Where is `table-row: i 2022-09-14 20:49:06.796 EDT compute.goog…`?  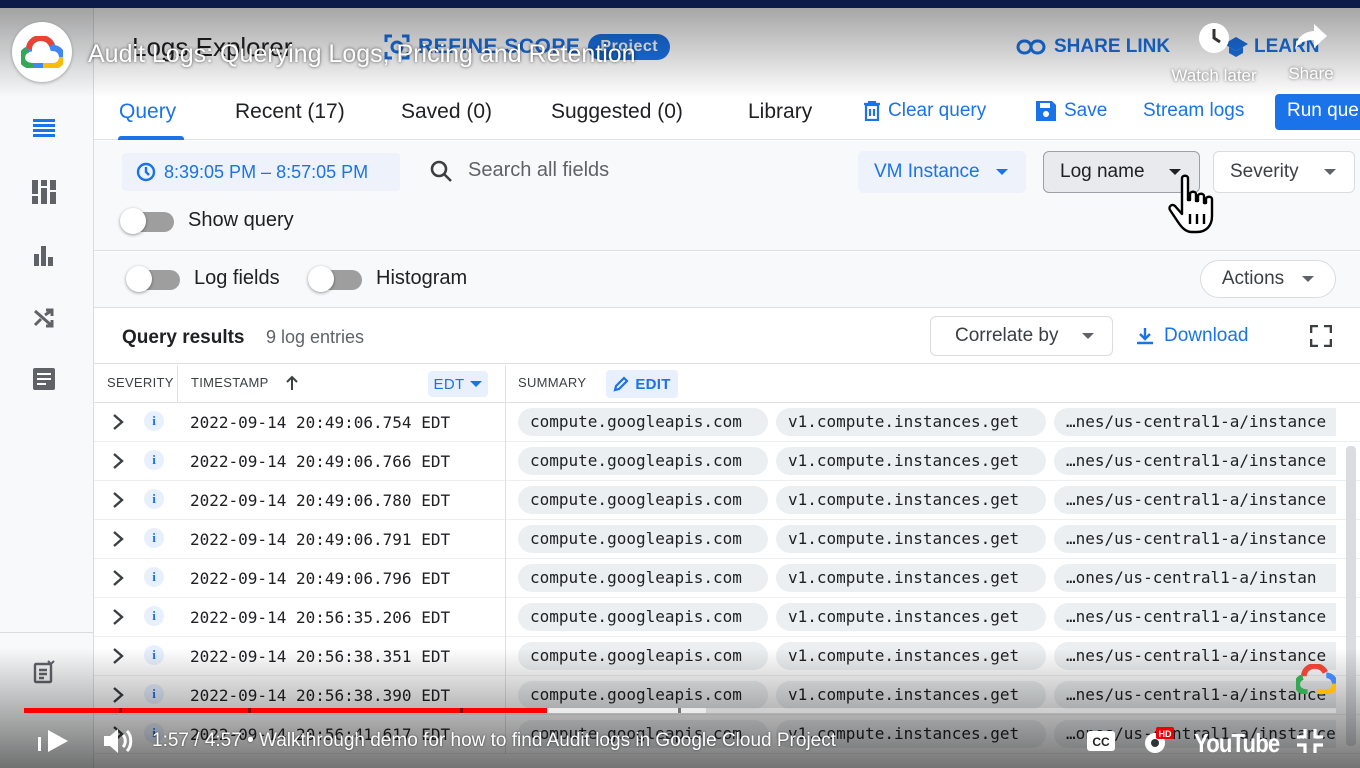
table-row: i 2022-09-14 20:49:06.796 EDT compute.goog… is located at coordinates (727, 578).